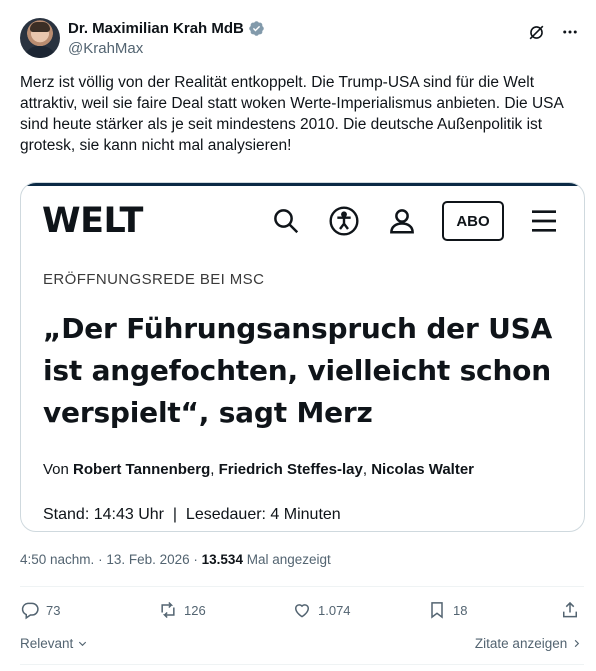  I want to click on user-icon, so click(402, 221).